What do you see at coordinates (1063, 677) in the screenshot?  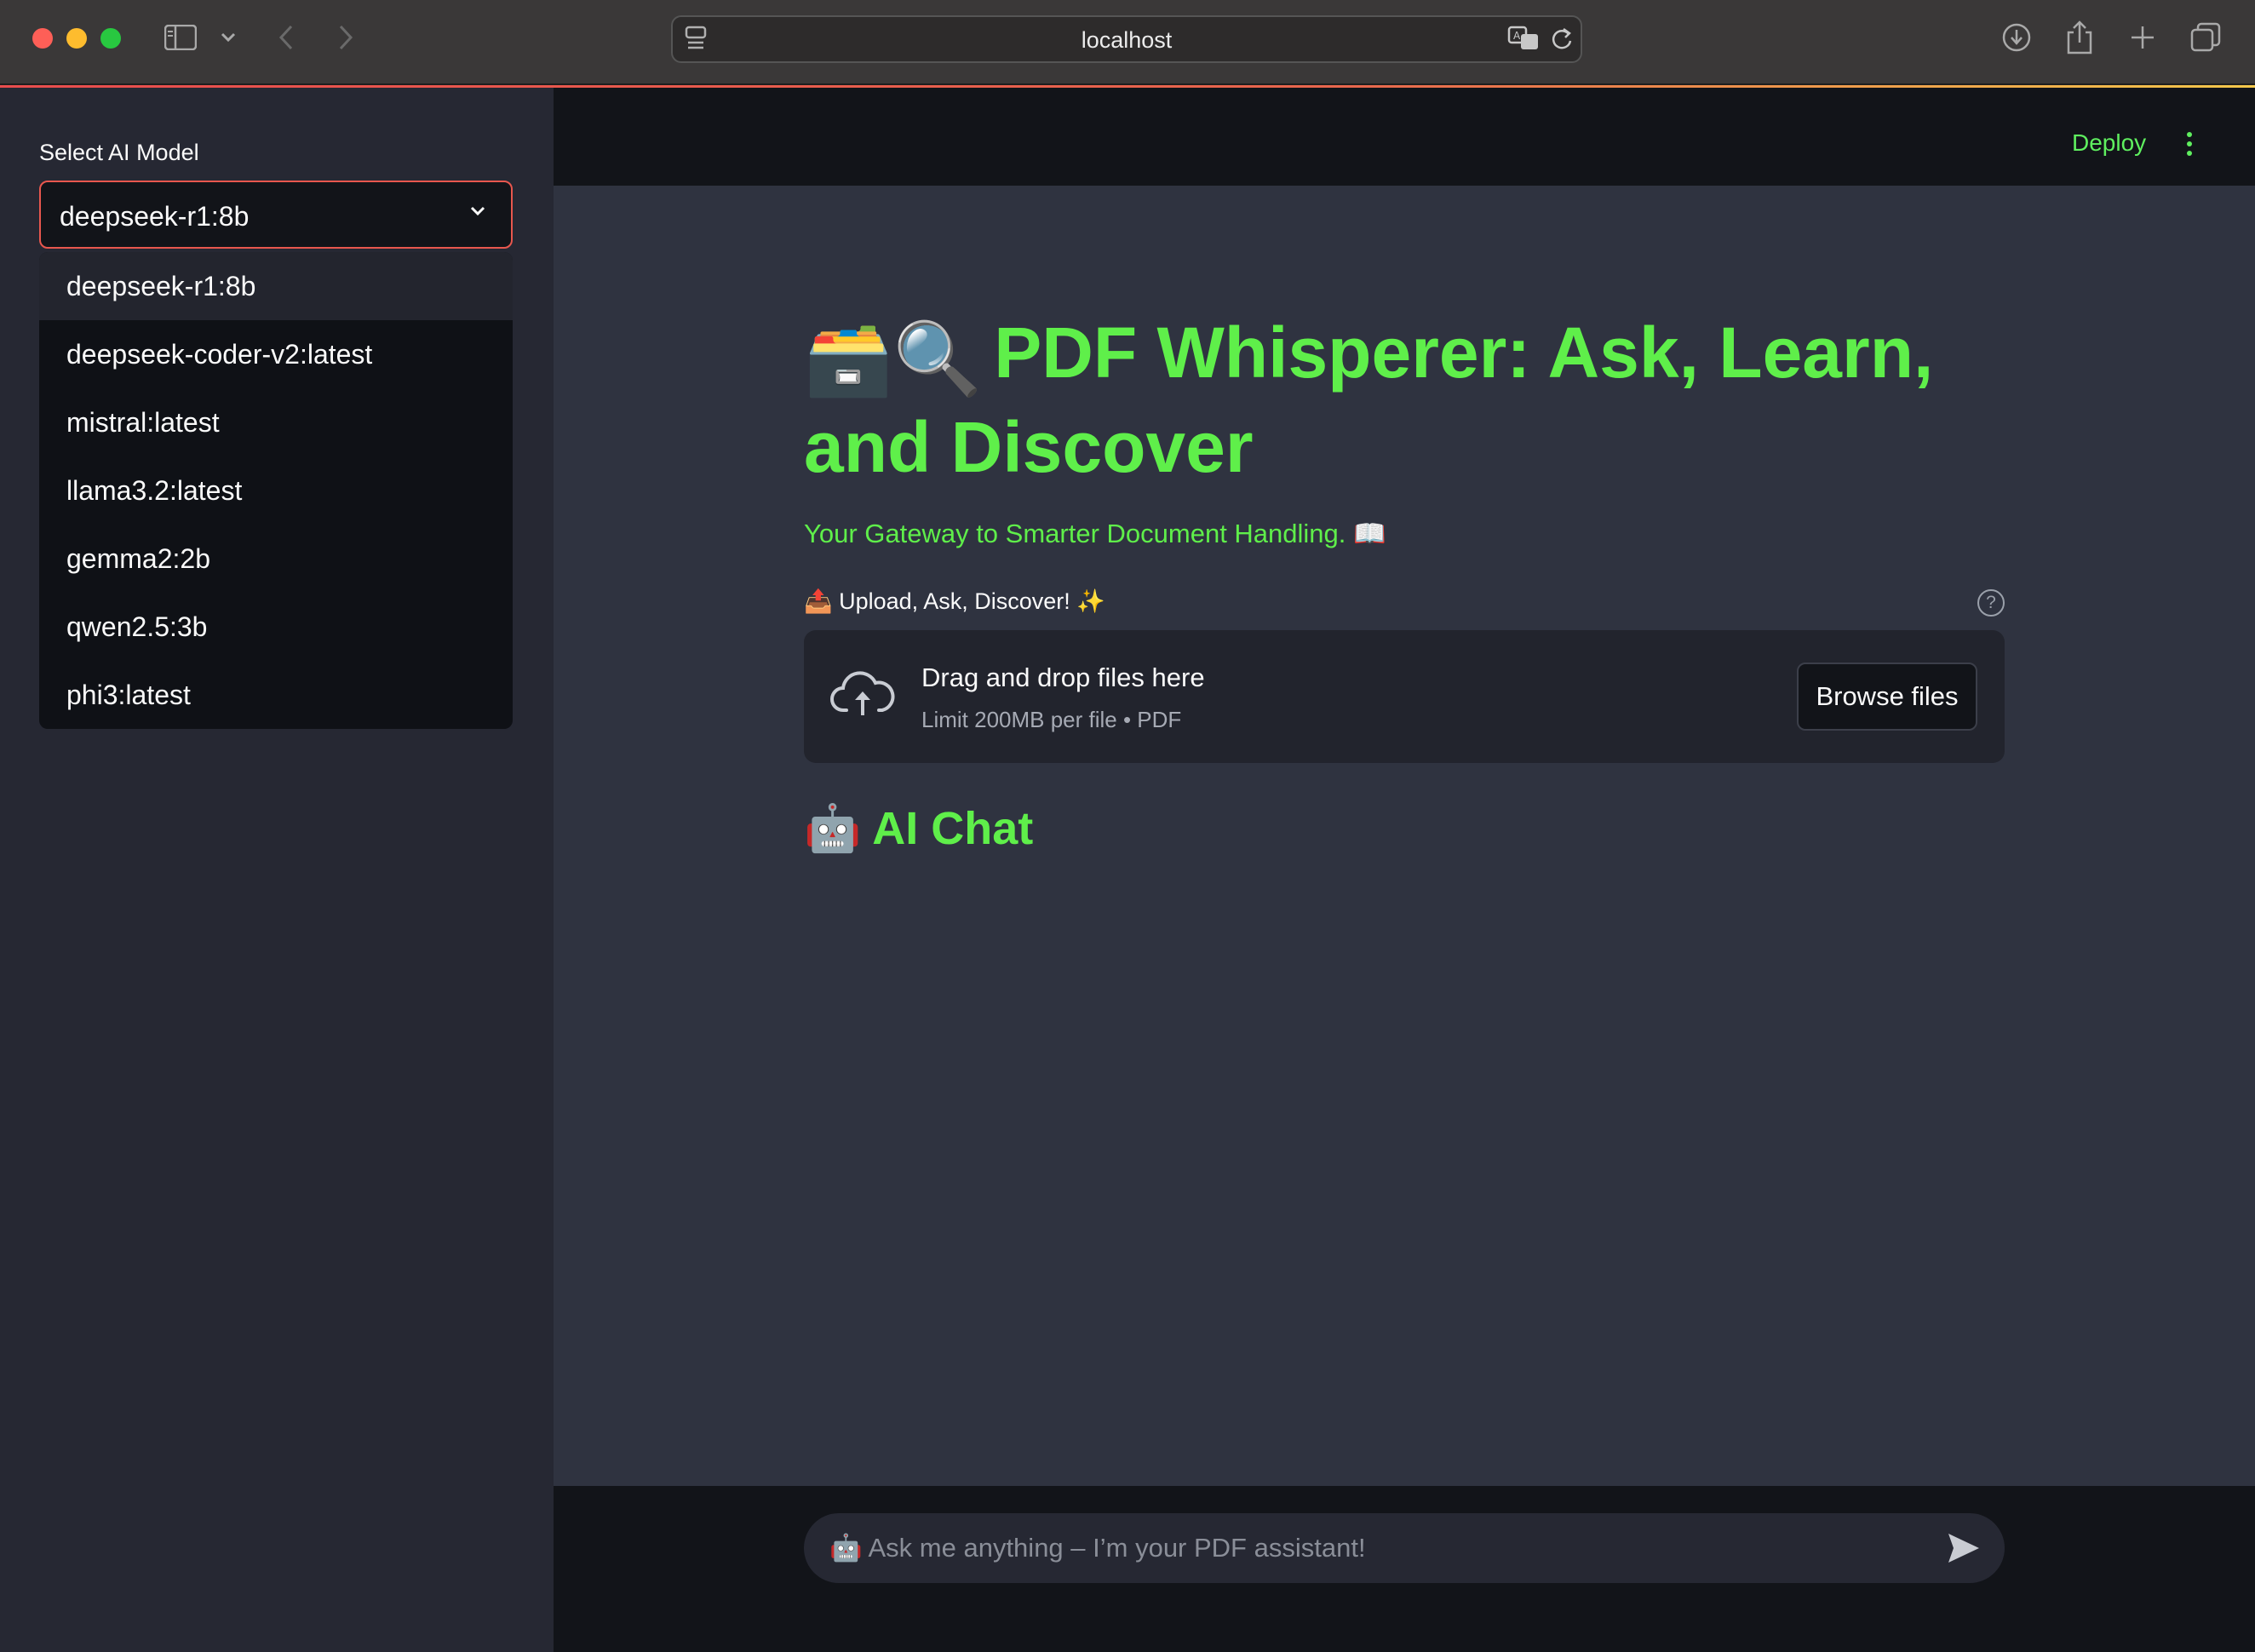 I see `dropzone-title: Drag and drop files here` at bounding box center [1063, 677].